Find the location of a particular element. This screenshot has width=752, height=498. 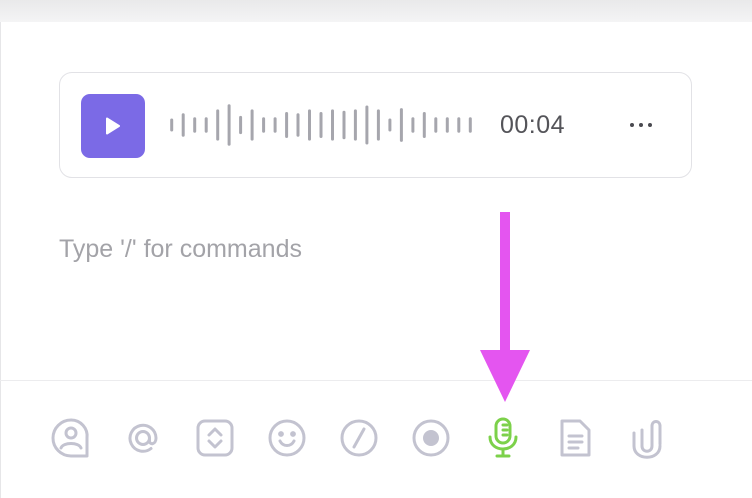

mention-icon is located at coordinates (143, 438).